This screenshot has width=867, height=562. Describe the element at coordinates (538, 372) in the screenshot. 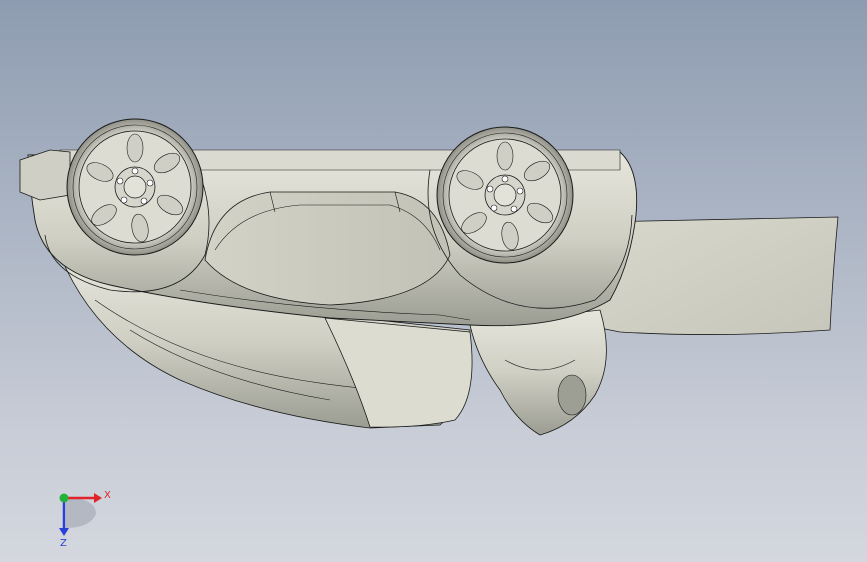

I see `rear-hanging-assembly` at that location.